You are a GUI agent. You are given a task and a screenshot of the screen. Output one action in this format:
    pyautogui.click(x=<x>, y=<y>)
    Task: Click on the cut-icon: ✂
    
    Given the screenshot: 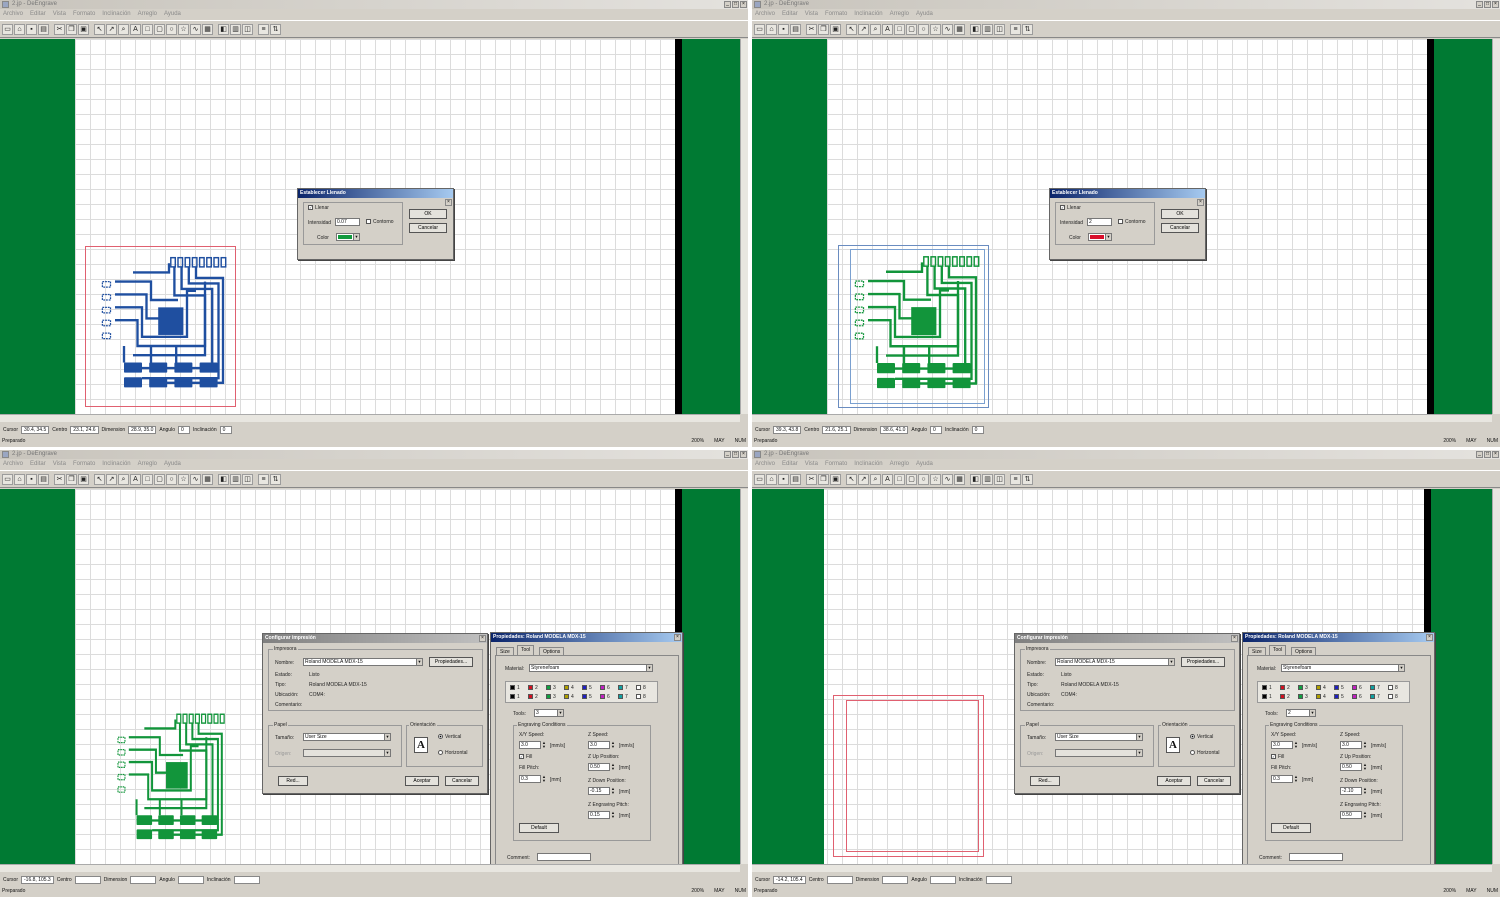 What is the action you would take?
    pyautogui.click(x=811, y=479)
    